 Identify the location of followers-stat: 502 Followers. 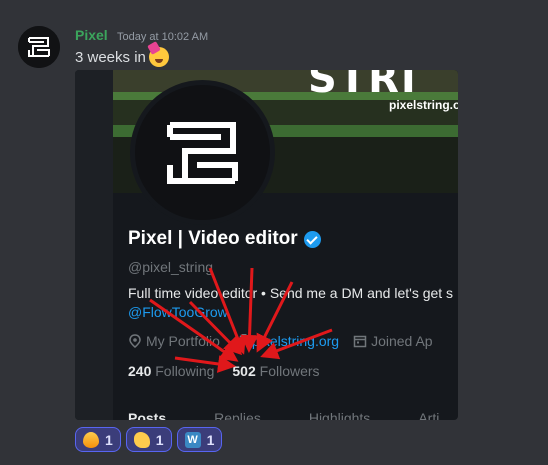
(275, 371).